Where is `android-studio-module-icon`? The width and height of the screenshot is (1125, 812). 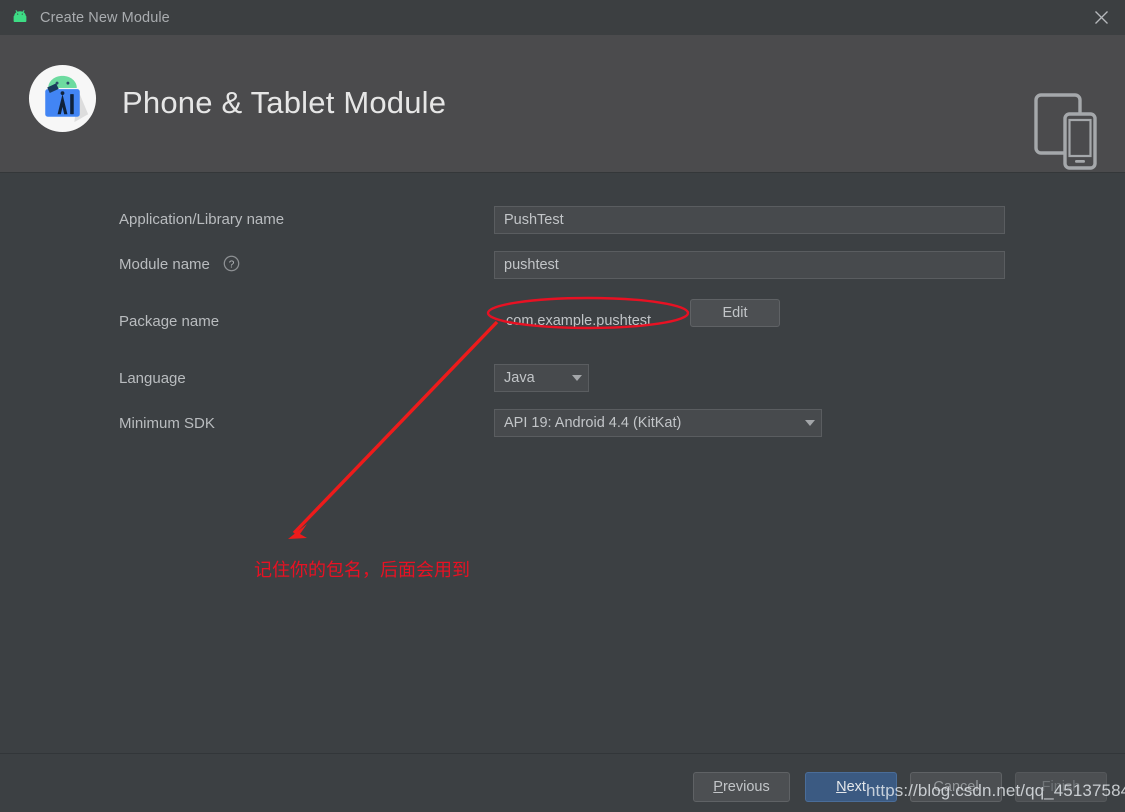
android-studio-module-icon is located at coordinates (62, 98).